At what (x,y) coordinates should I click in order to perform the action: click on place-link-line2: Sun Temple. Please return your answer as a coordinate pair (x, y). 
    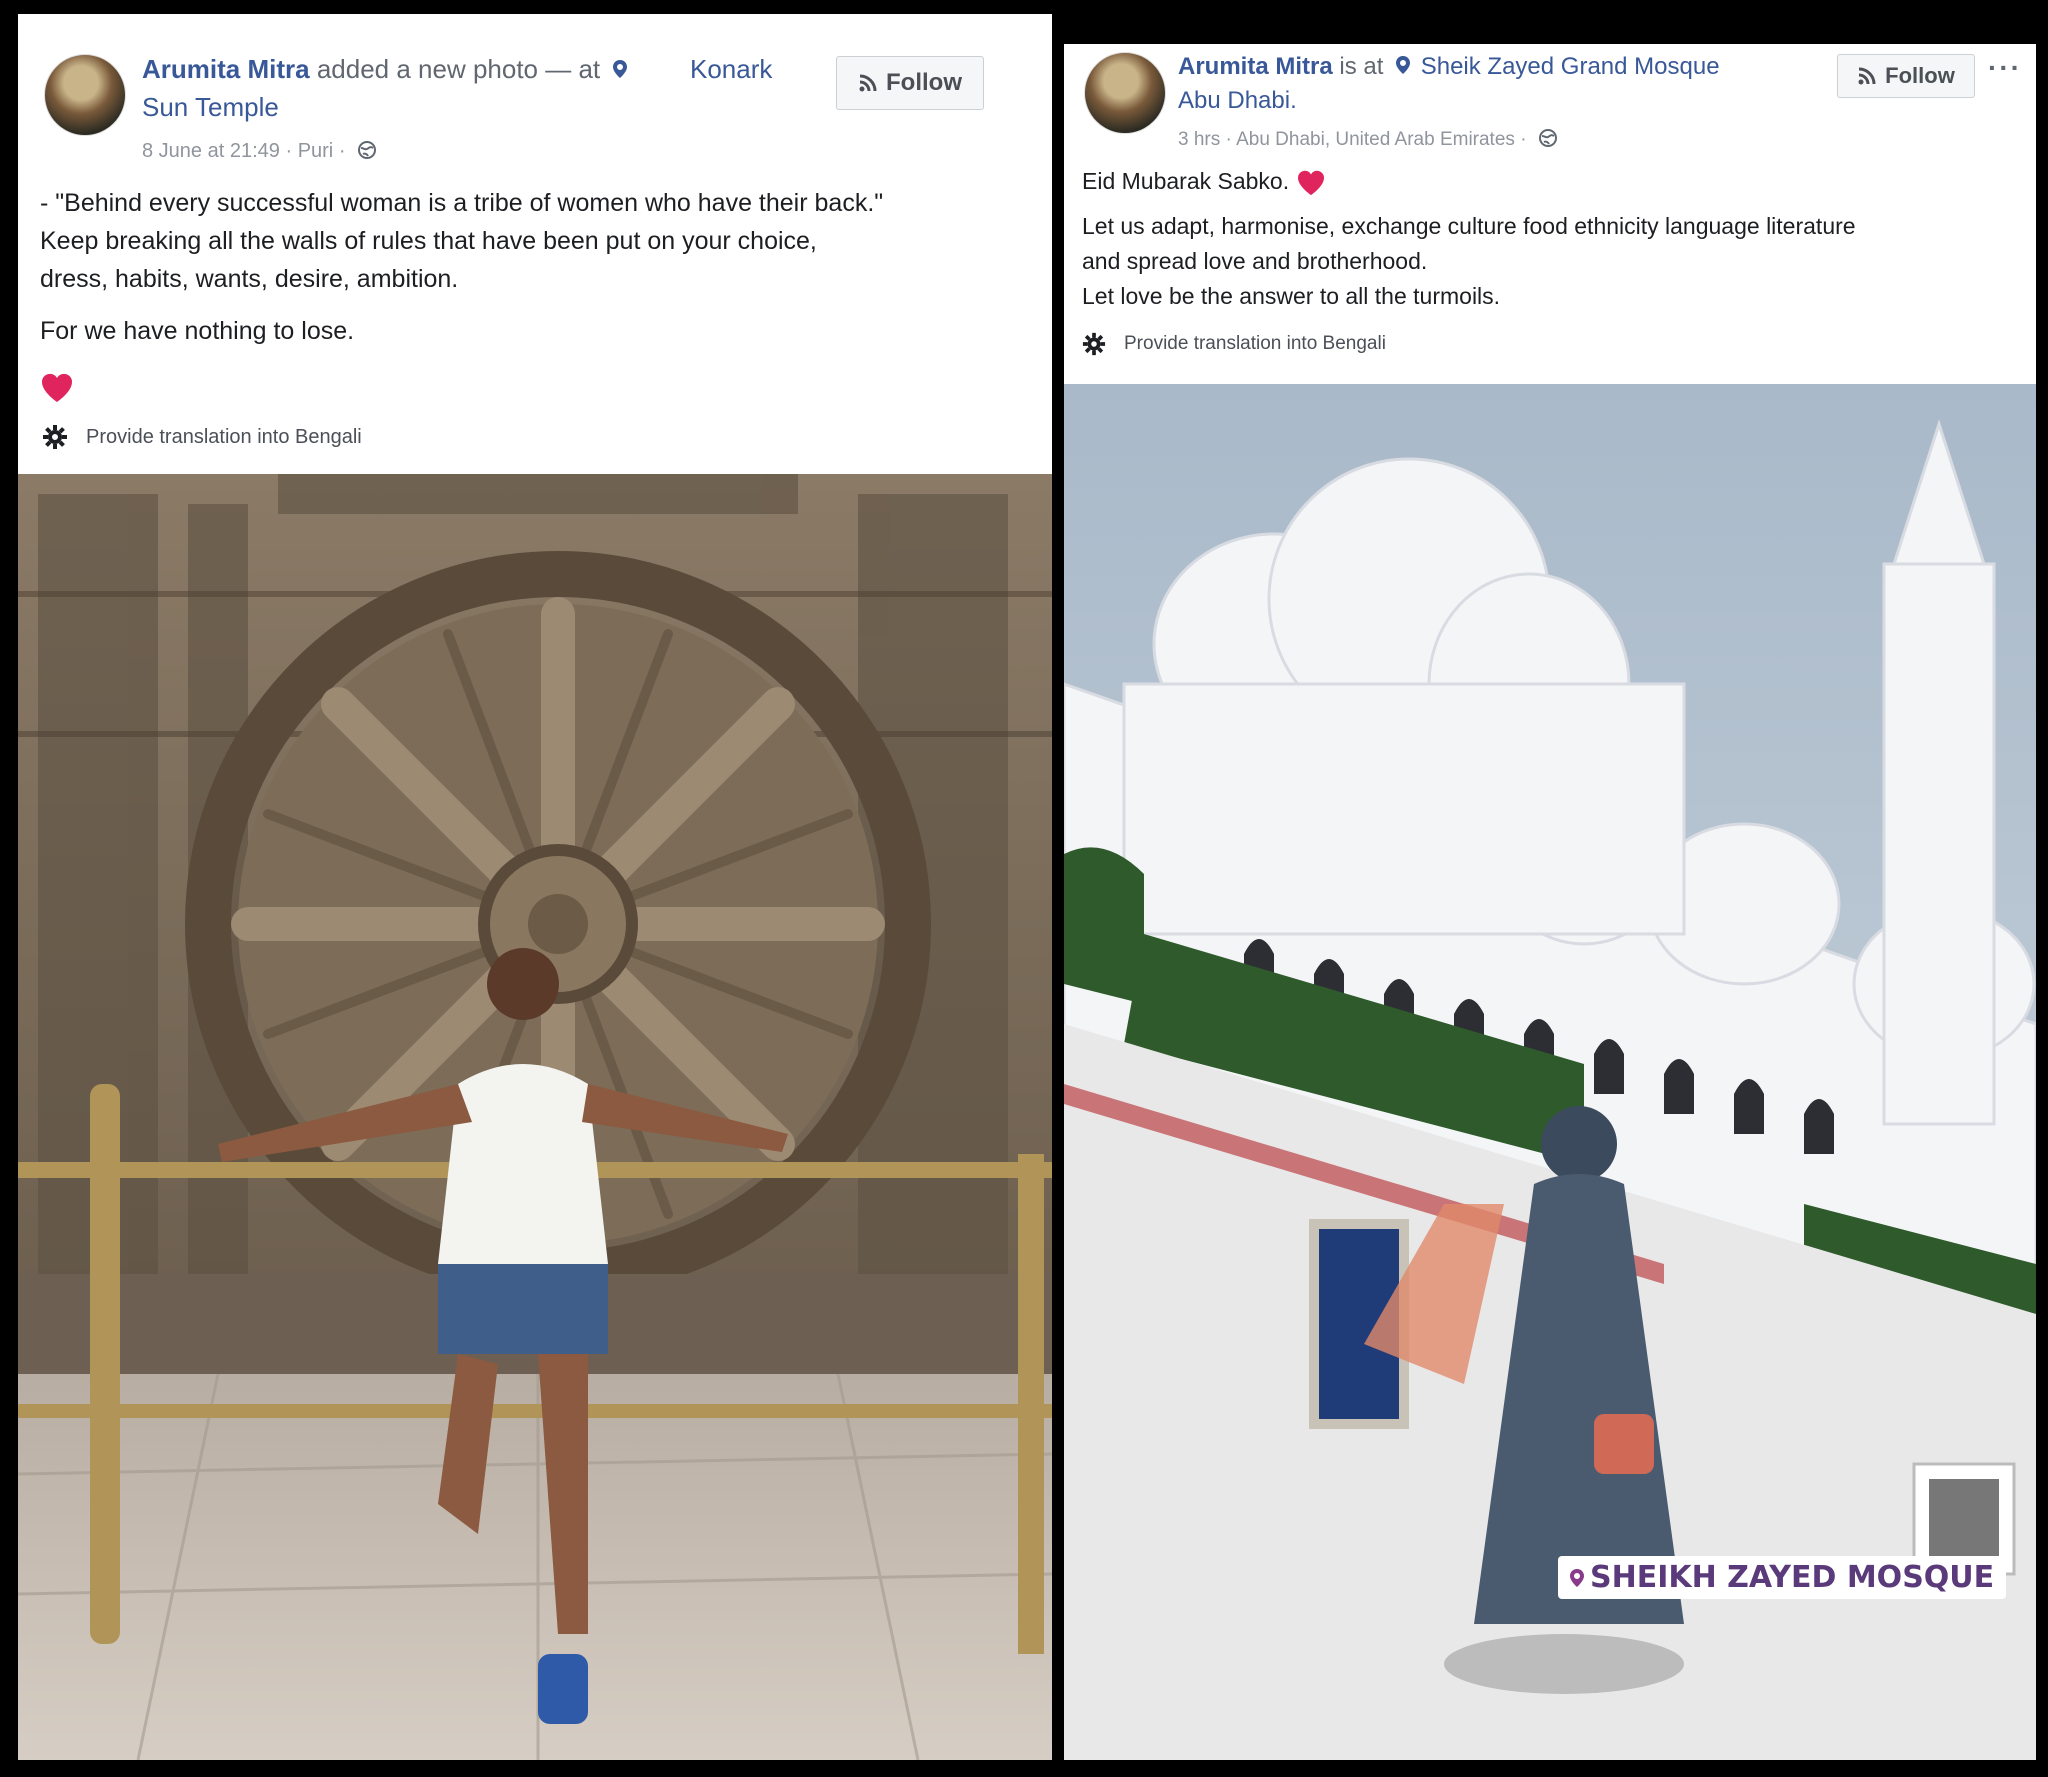
    Looking at the image, I should click on (210, 107).